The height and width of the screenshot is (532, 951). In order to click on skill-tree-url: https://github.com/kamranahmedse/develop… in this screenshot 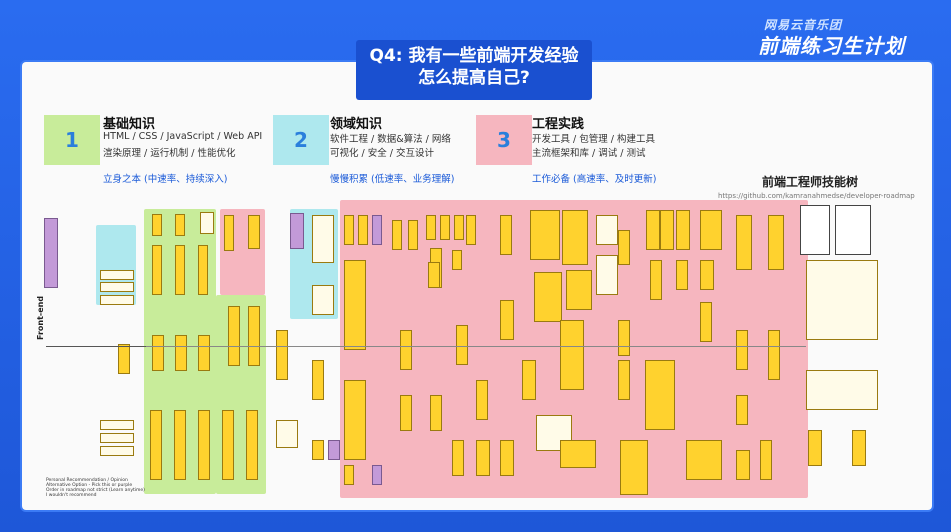, I will do `click(816, 196)`.